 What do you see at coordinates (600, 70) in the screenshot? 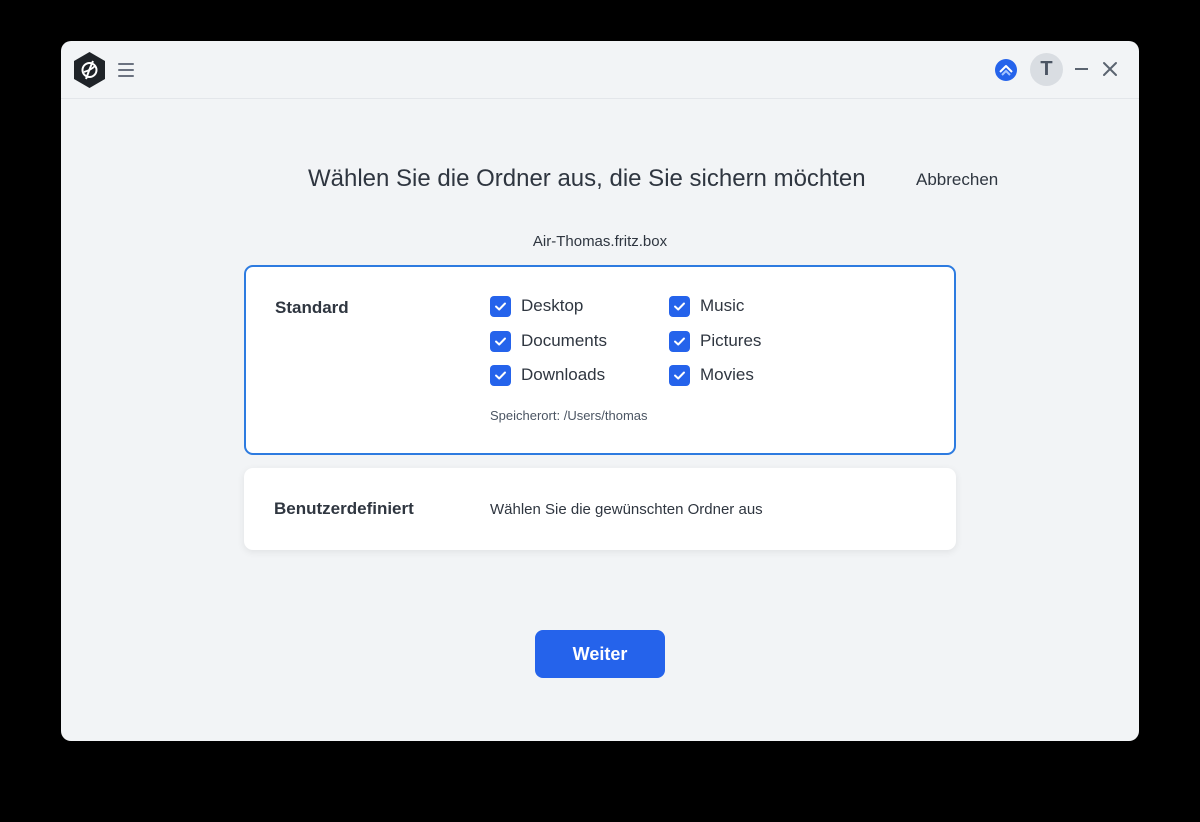
I see `title-bar: T` at bounding box center [600, 70].